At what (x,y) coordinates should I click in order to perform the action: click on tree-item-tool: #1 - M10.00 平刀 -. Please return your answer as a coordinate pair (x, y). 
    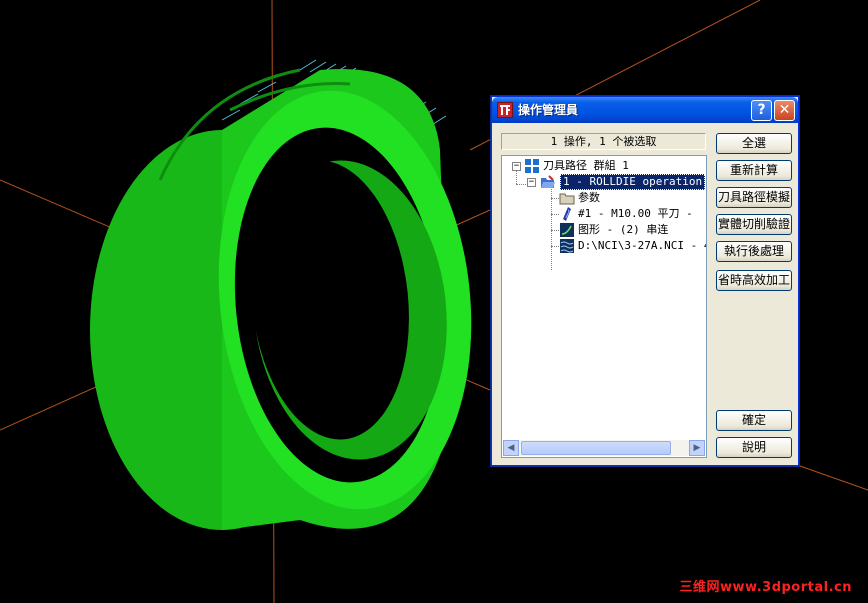
    Looking at the image, I should click on (604, 214).